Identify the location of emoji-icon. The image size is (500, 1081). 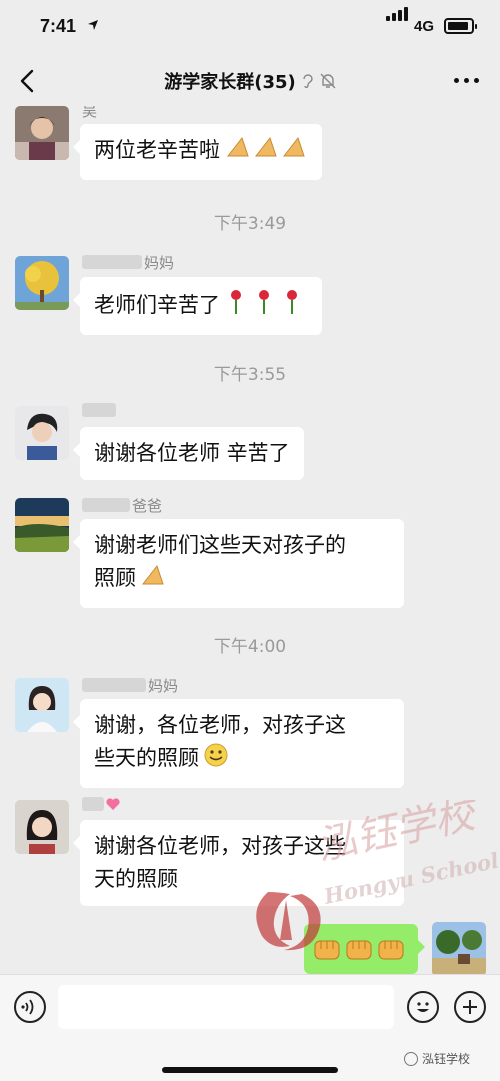
(423, 1007).